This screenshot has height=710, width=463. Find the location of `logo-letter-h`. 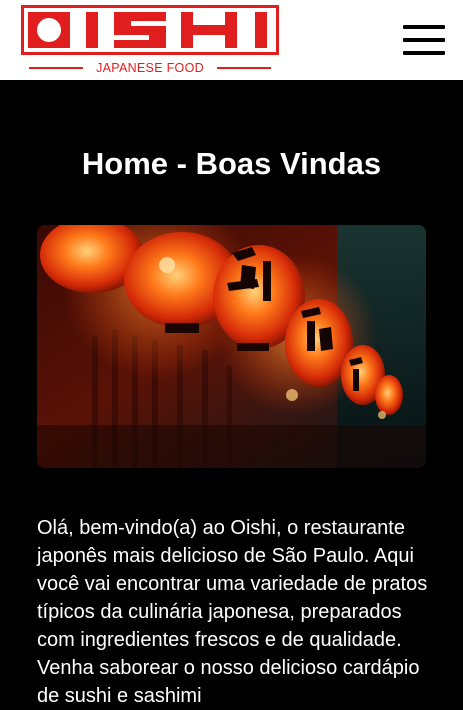

logo-letter-h is located at coordinates (209, 30).